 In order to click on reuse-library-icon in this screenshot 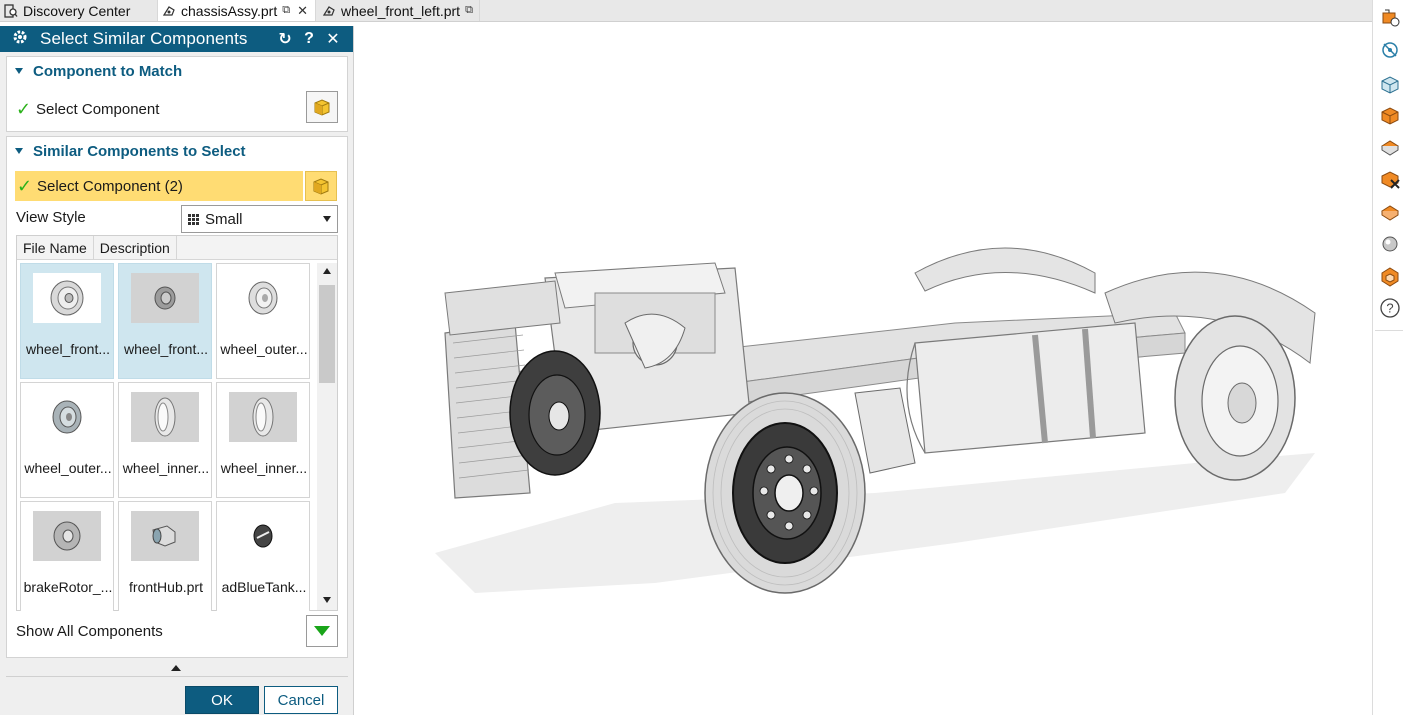, I will do `click(1390, 115)`.